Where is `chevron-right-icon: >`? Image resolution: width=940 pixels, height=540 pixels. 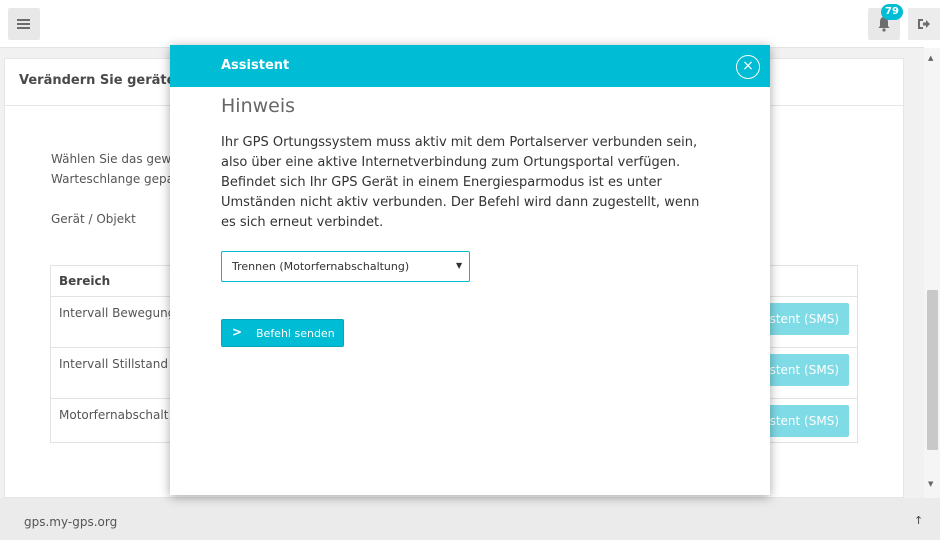 chevron-right-icon: > is located at coordinates (237, 332).